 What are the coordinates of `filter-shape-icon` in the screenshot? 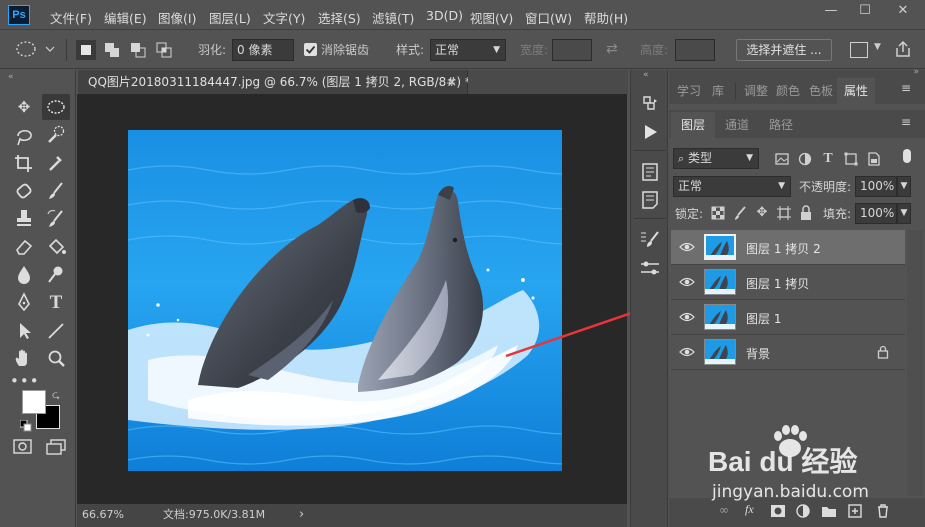 It's located at (851, 159).